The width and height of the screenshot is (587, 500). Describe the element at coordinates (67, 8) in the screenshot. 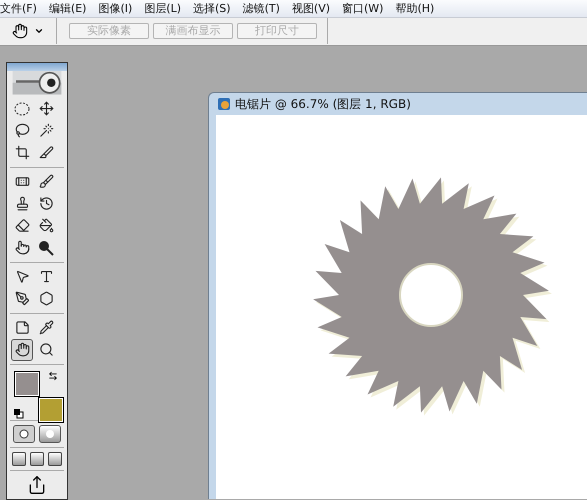

I see `menu-item: 编辑(E)` at that location.